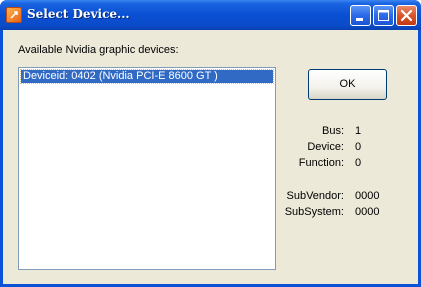 This screenshot has width=421, height=287. Describe the element at coordinates (358, 163) in the screenshot. I see `function-value: 0` at that location.